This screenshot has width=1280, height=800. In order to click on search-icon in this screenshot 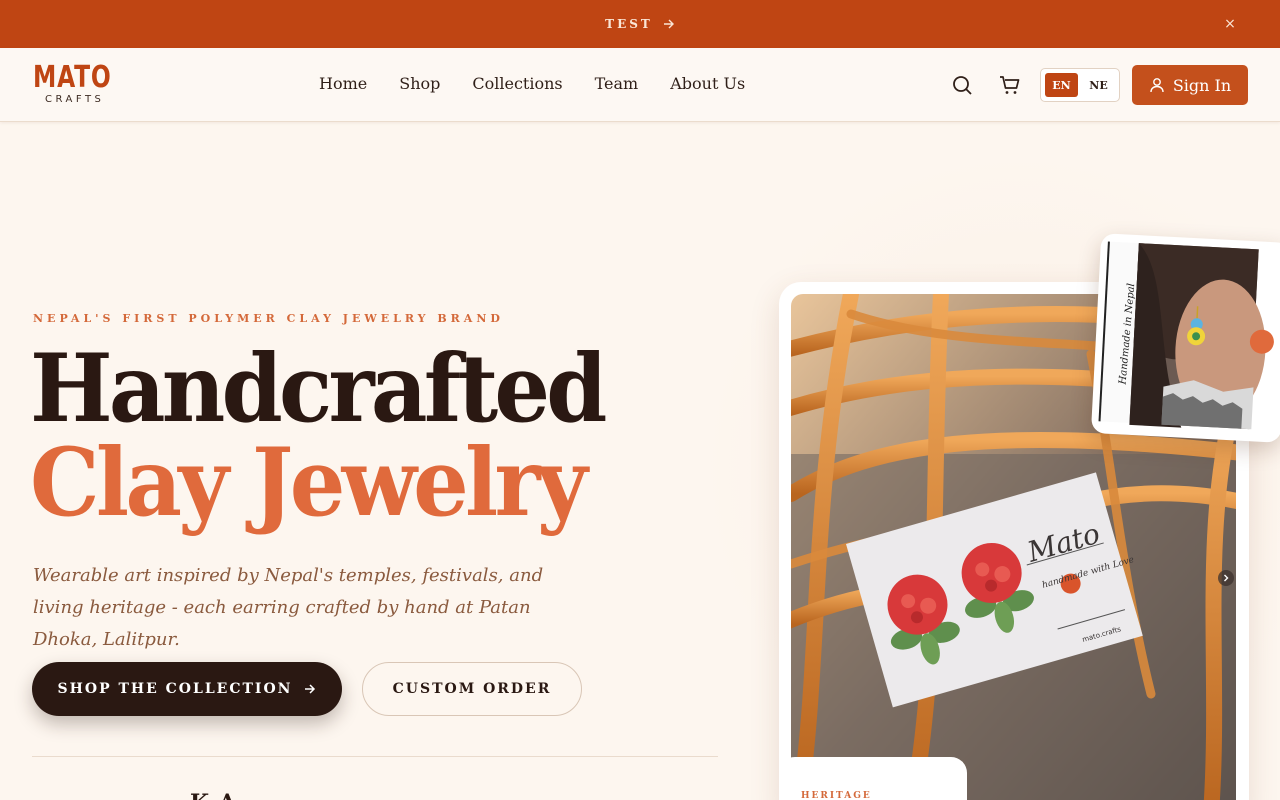, I will do `click(962, 85)`.